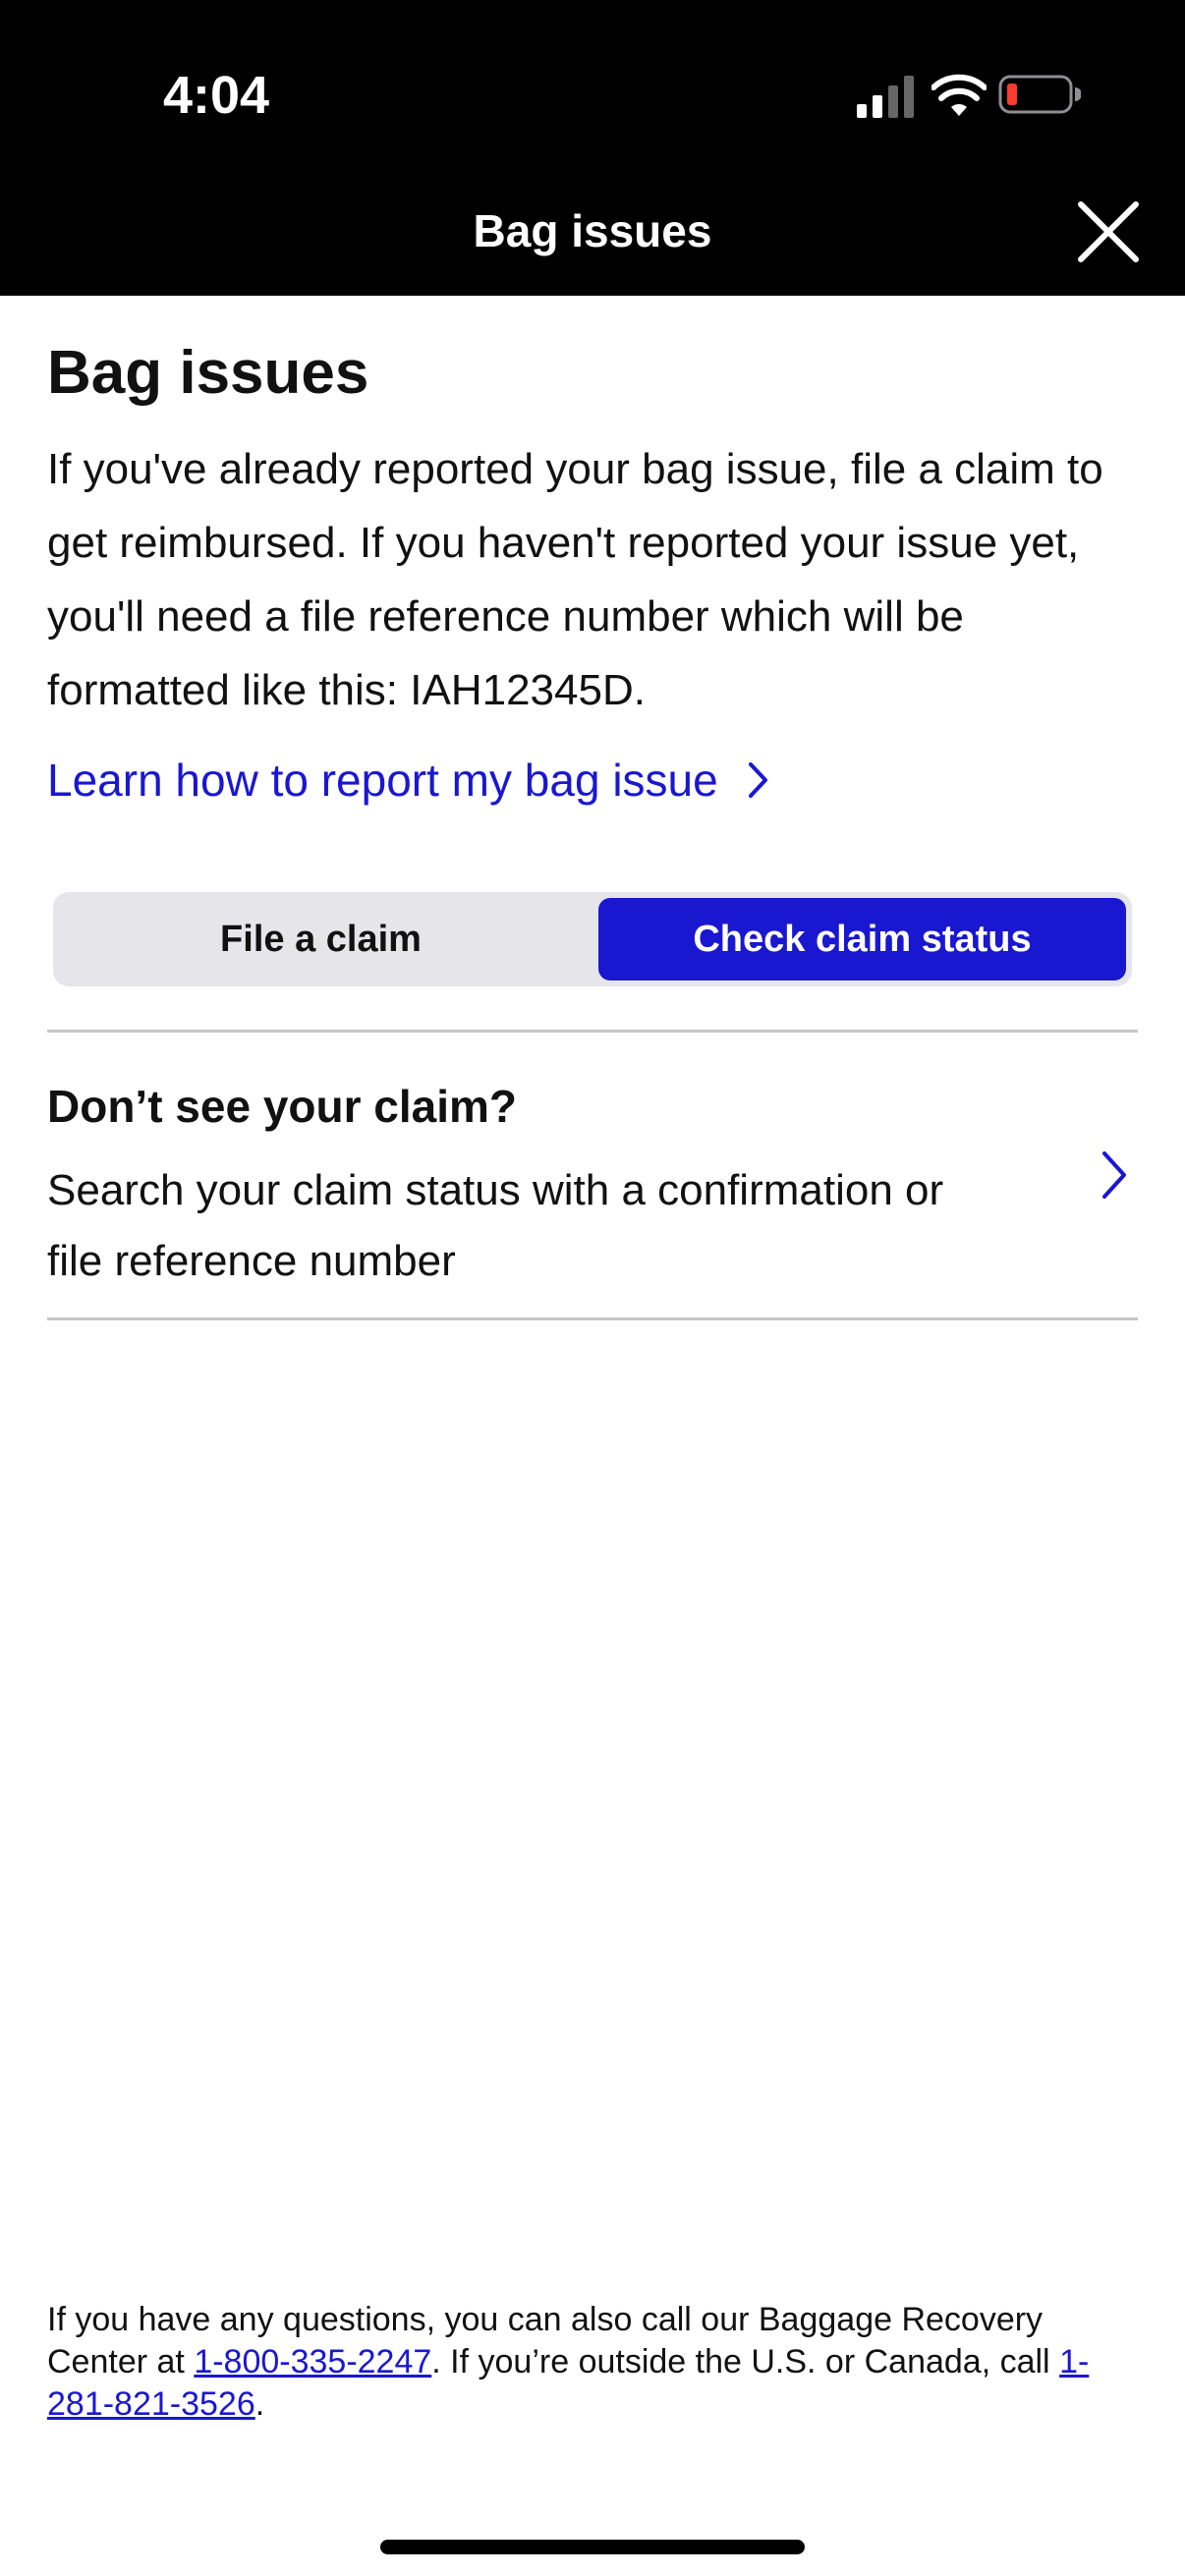 The image size is (1185, 2576). I want to click on cellular-signal-icon, so click(886, 97).